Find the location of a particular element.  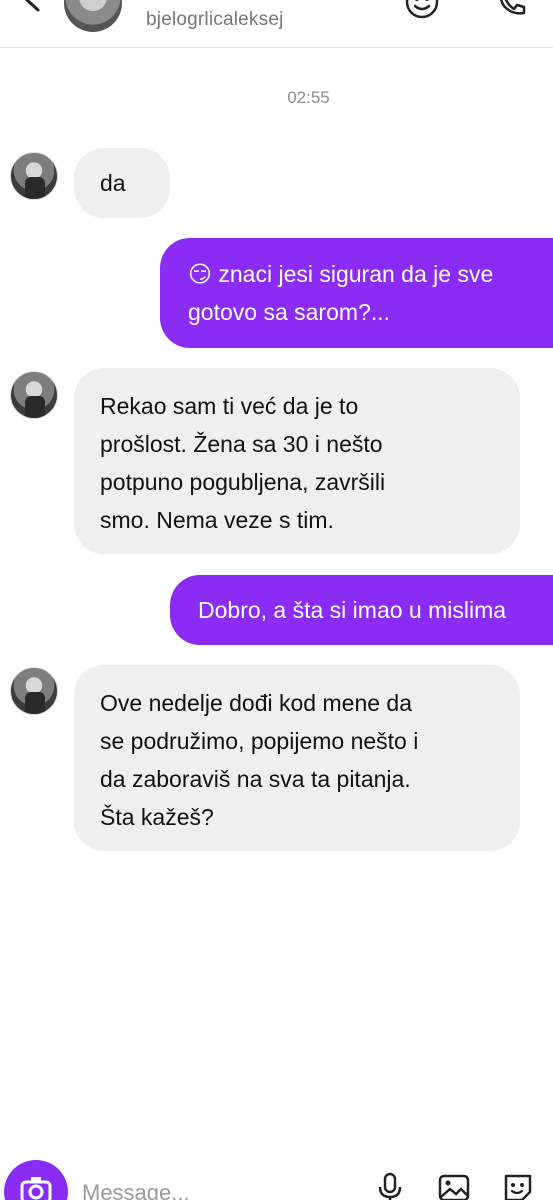

outgoing-message-bubble: Dobro, a šta si imao u mislima is located at coordinates (361, 610).